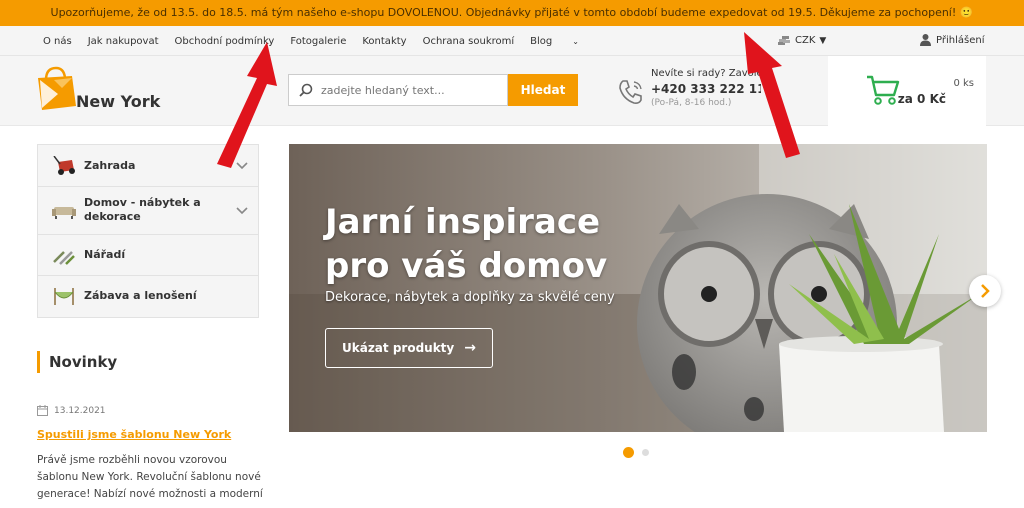 This screenshot has width=1024, height=508. I want to click on arrow-right-icon: →, so click(470, 348).